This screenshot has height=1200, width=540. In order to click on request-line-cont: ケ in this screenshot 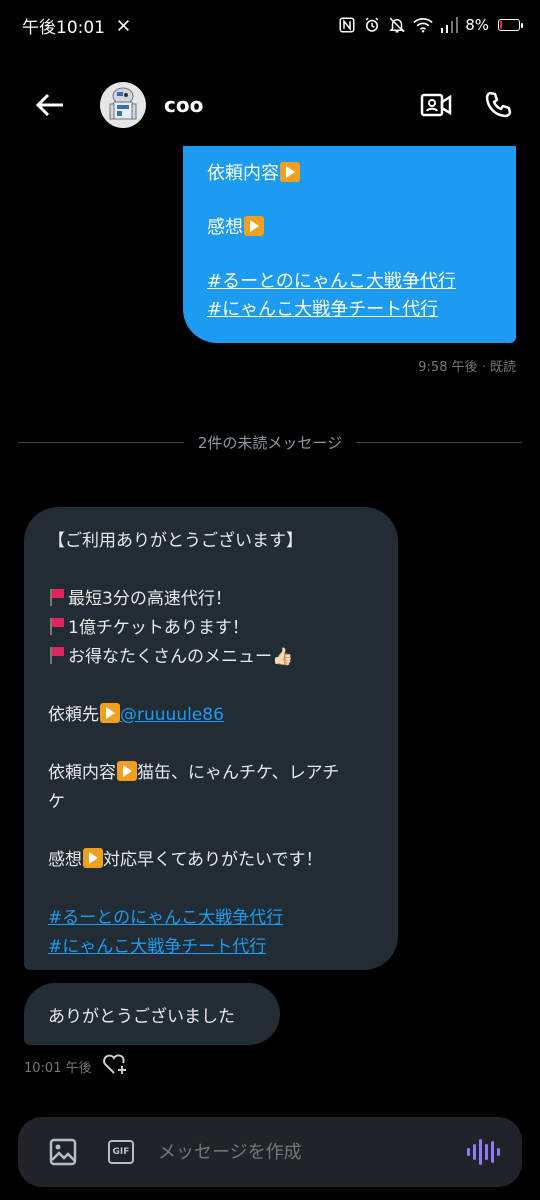, I will do `click(56, 802)`.